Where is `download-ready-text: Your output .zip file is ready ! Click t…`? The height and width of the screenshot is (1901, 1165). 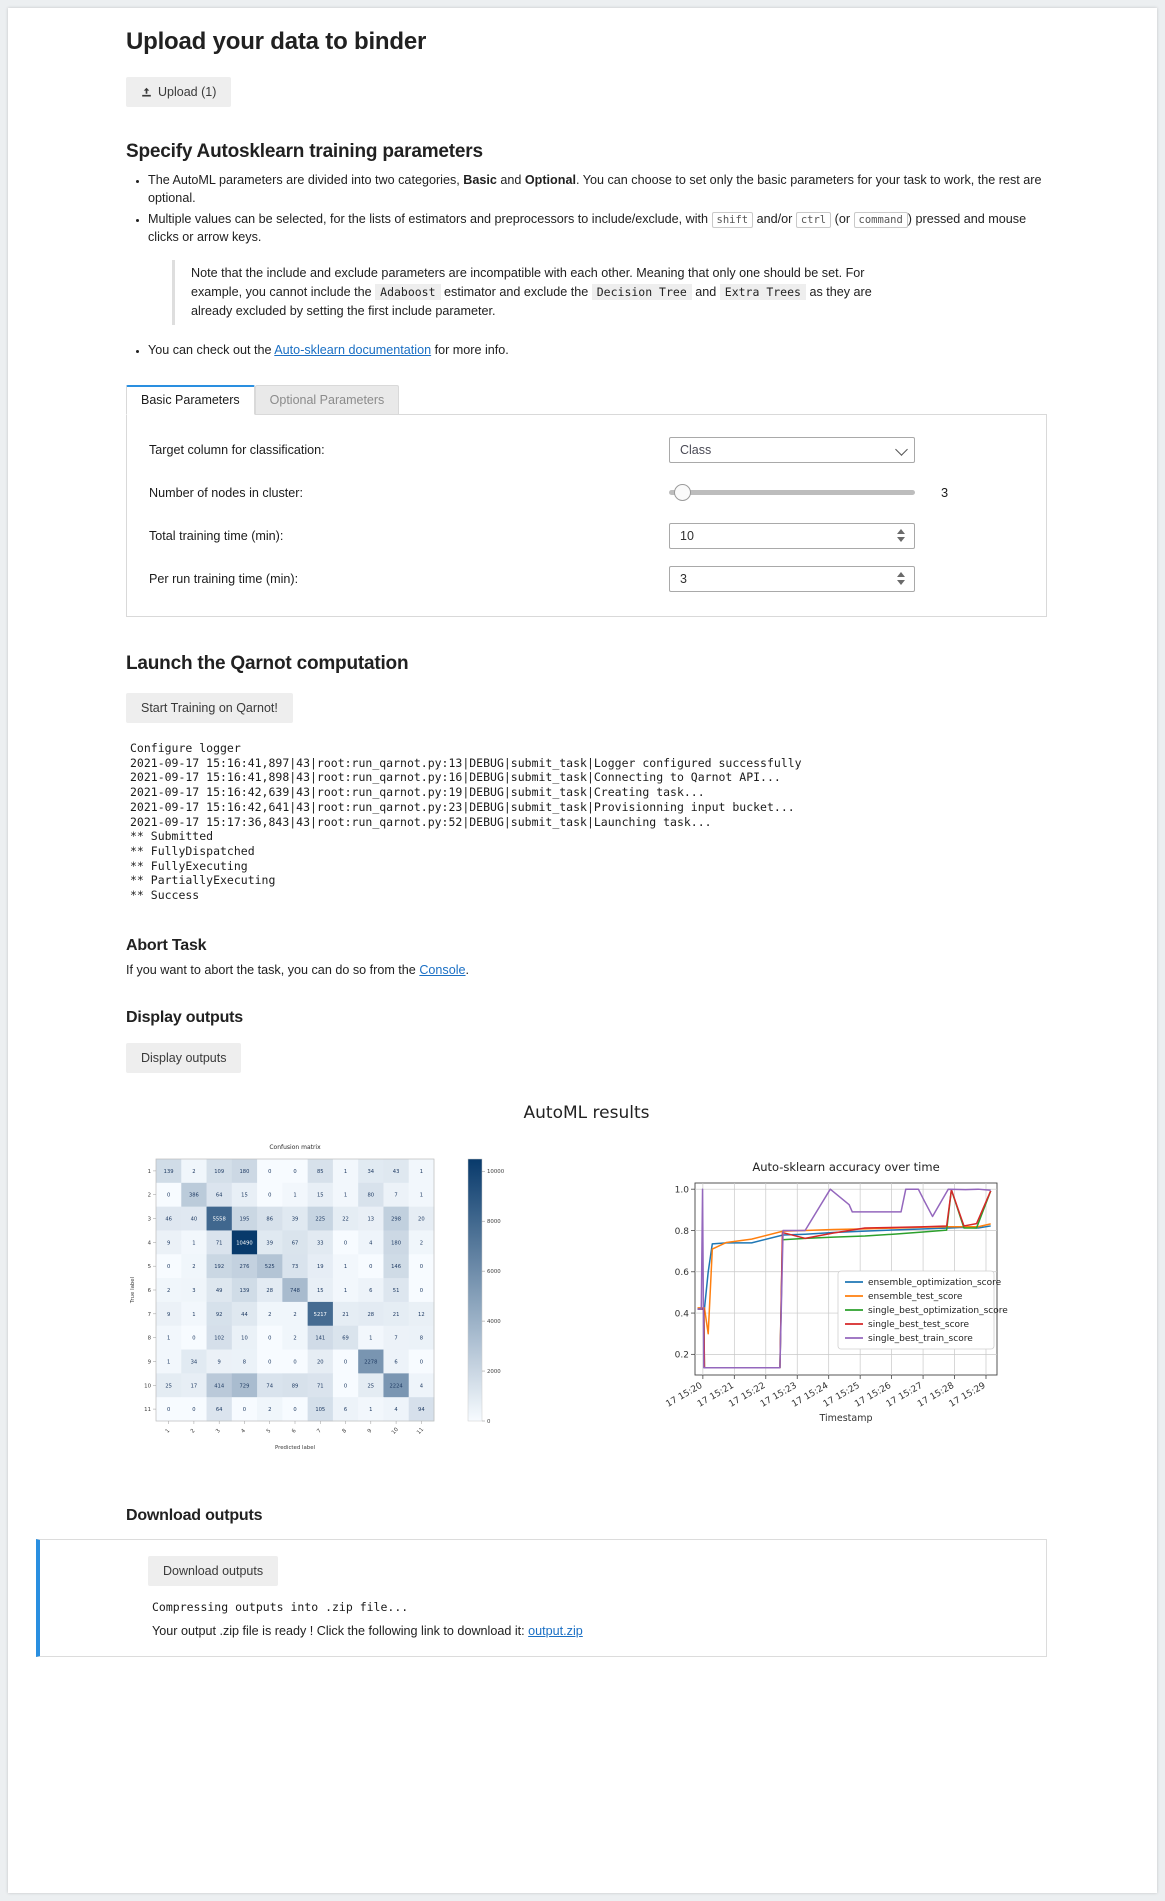
download-ready-text: Your output .zip file is ready ! Click t… is located at coordinates (367, 1630).